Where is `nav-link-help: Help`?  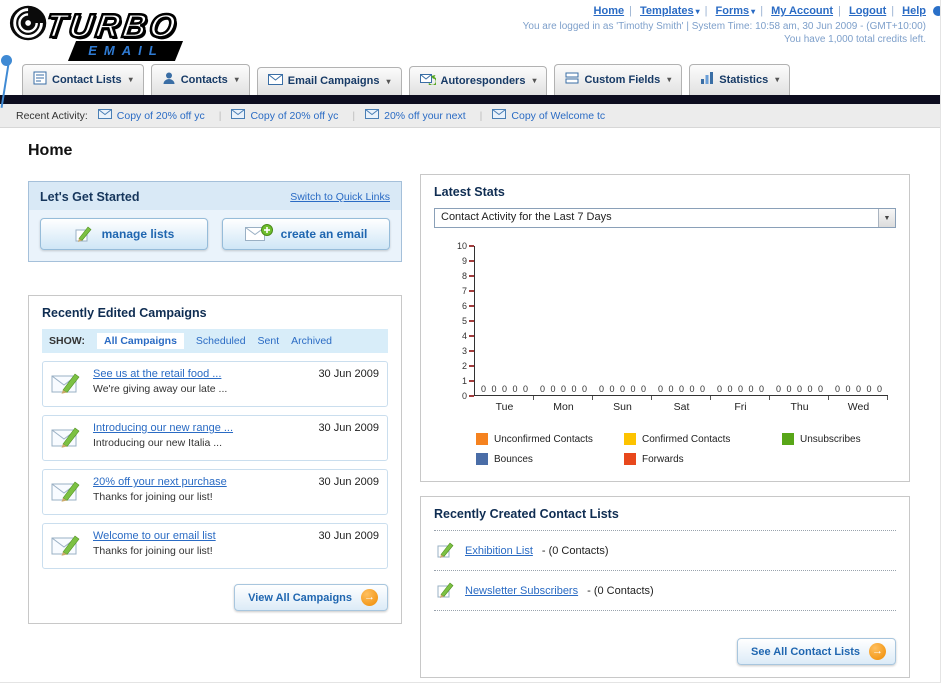 nav-link-help: Help is located at coordinates (914, 11).